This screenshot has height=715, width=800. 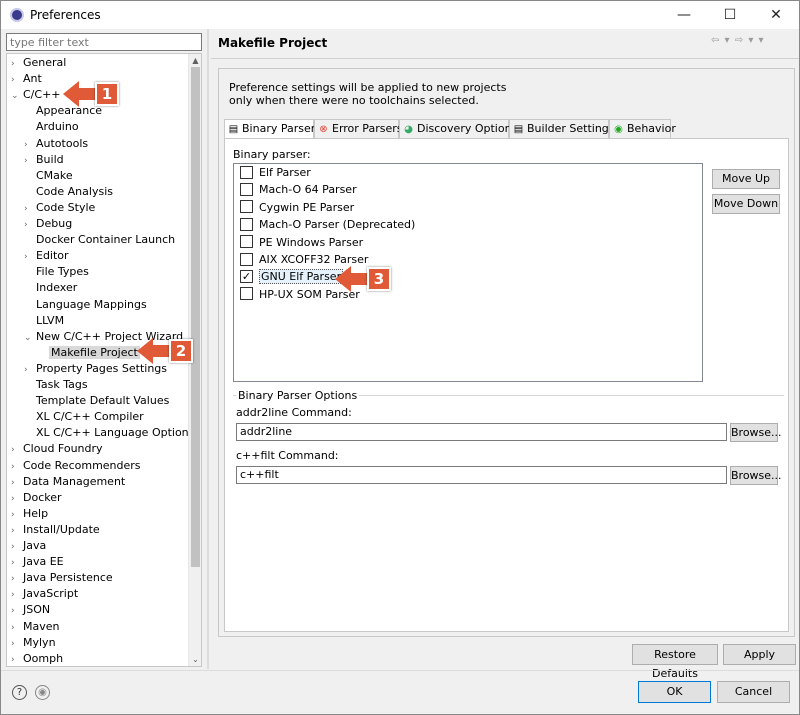 What do you see at coordinates (746, 204) in the screenshot?
I see `move-down-button: Move Down` at bounding box center [746, 204].